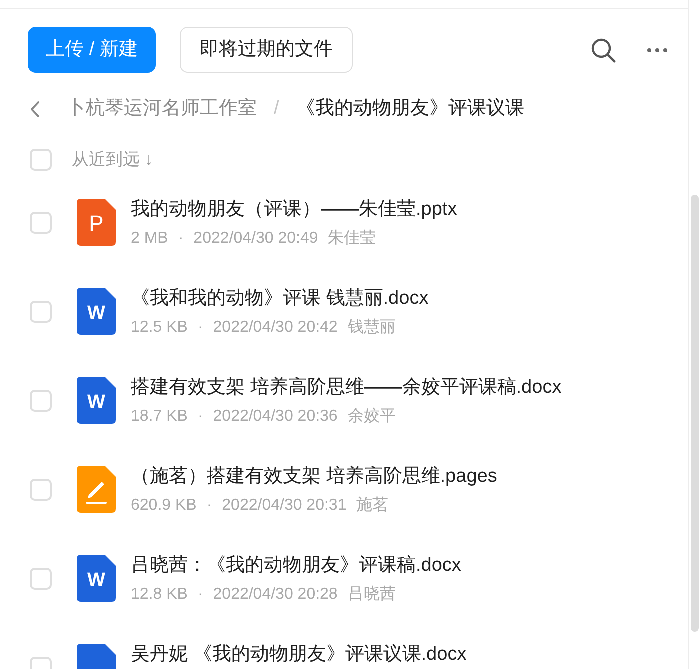 The image size is (700, 669). What do you see at coordinates (275, 595) in the screenshot?
I see `modified-time: 2022/04/30 20:28` at bounding box center [275, 595].